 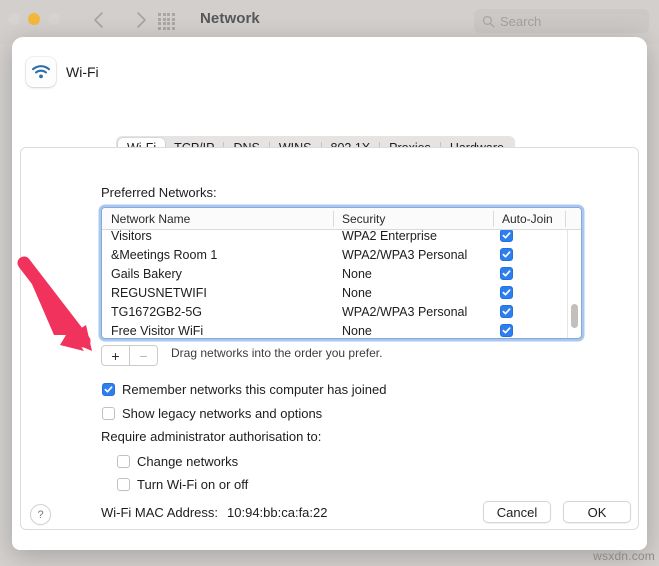 I want to click on traffic-lights, so click(x=34, y=19).